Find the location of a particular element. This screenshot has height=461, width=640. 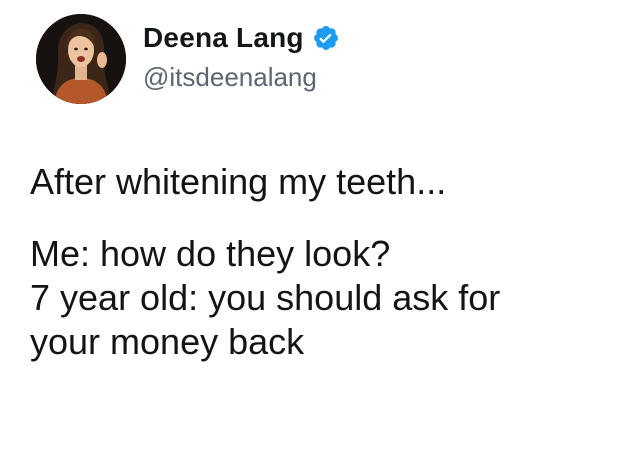

tweet-line: 7 year old: you should ask for is located at coordinates (265, 297).